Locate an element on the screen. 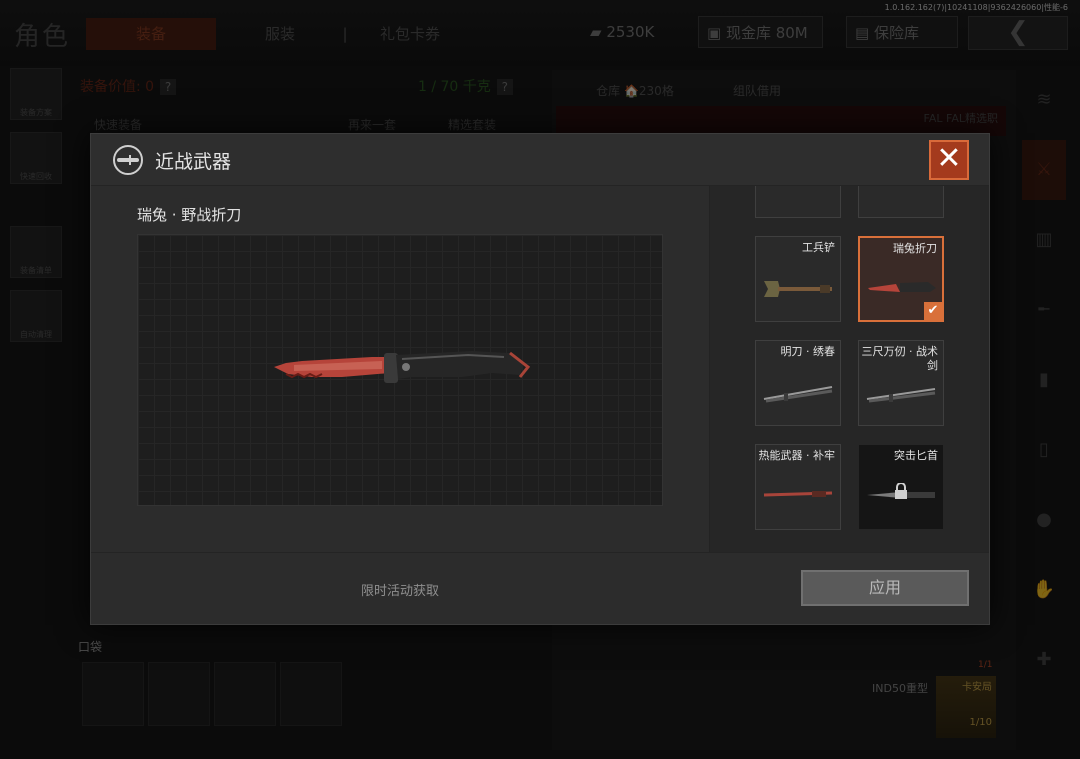 The image size is (1080, 759). close-icon: ✕ is located at coordinates (949, 158).